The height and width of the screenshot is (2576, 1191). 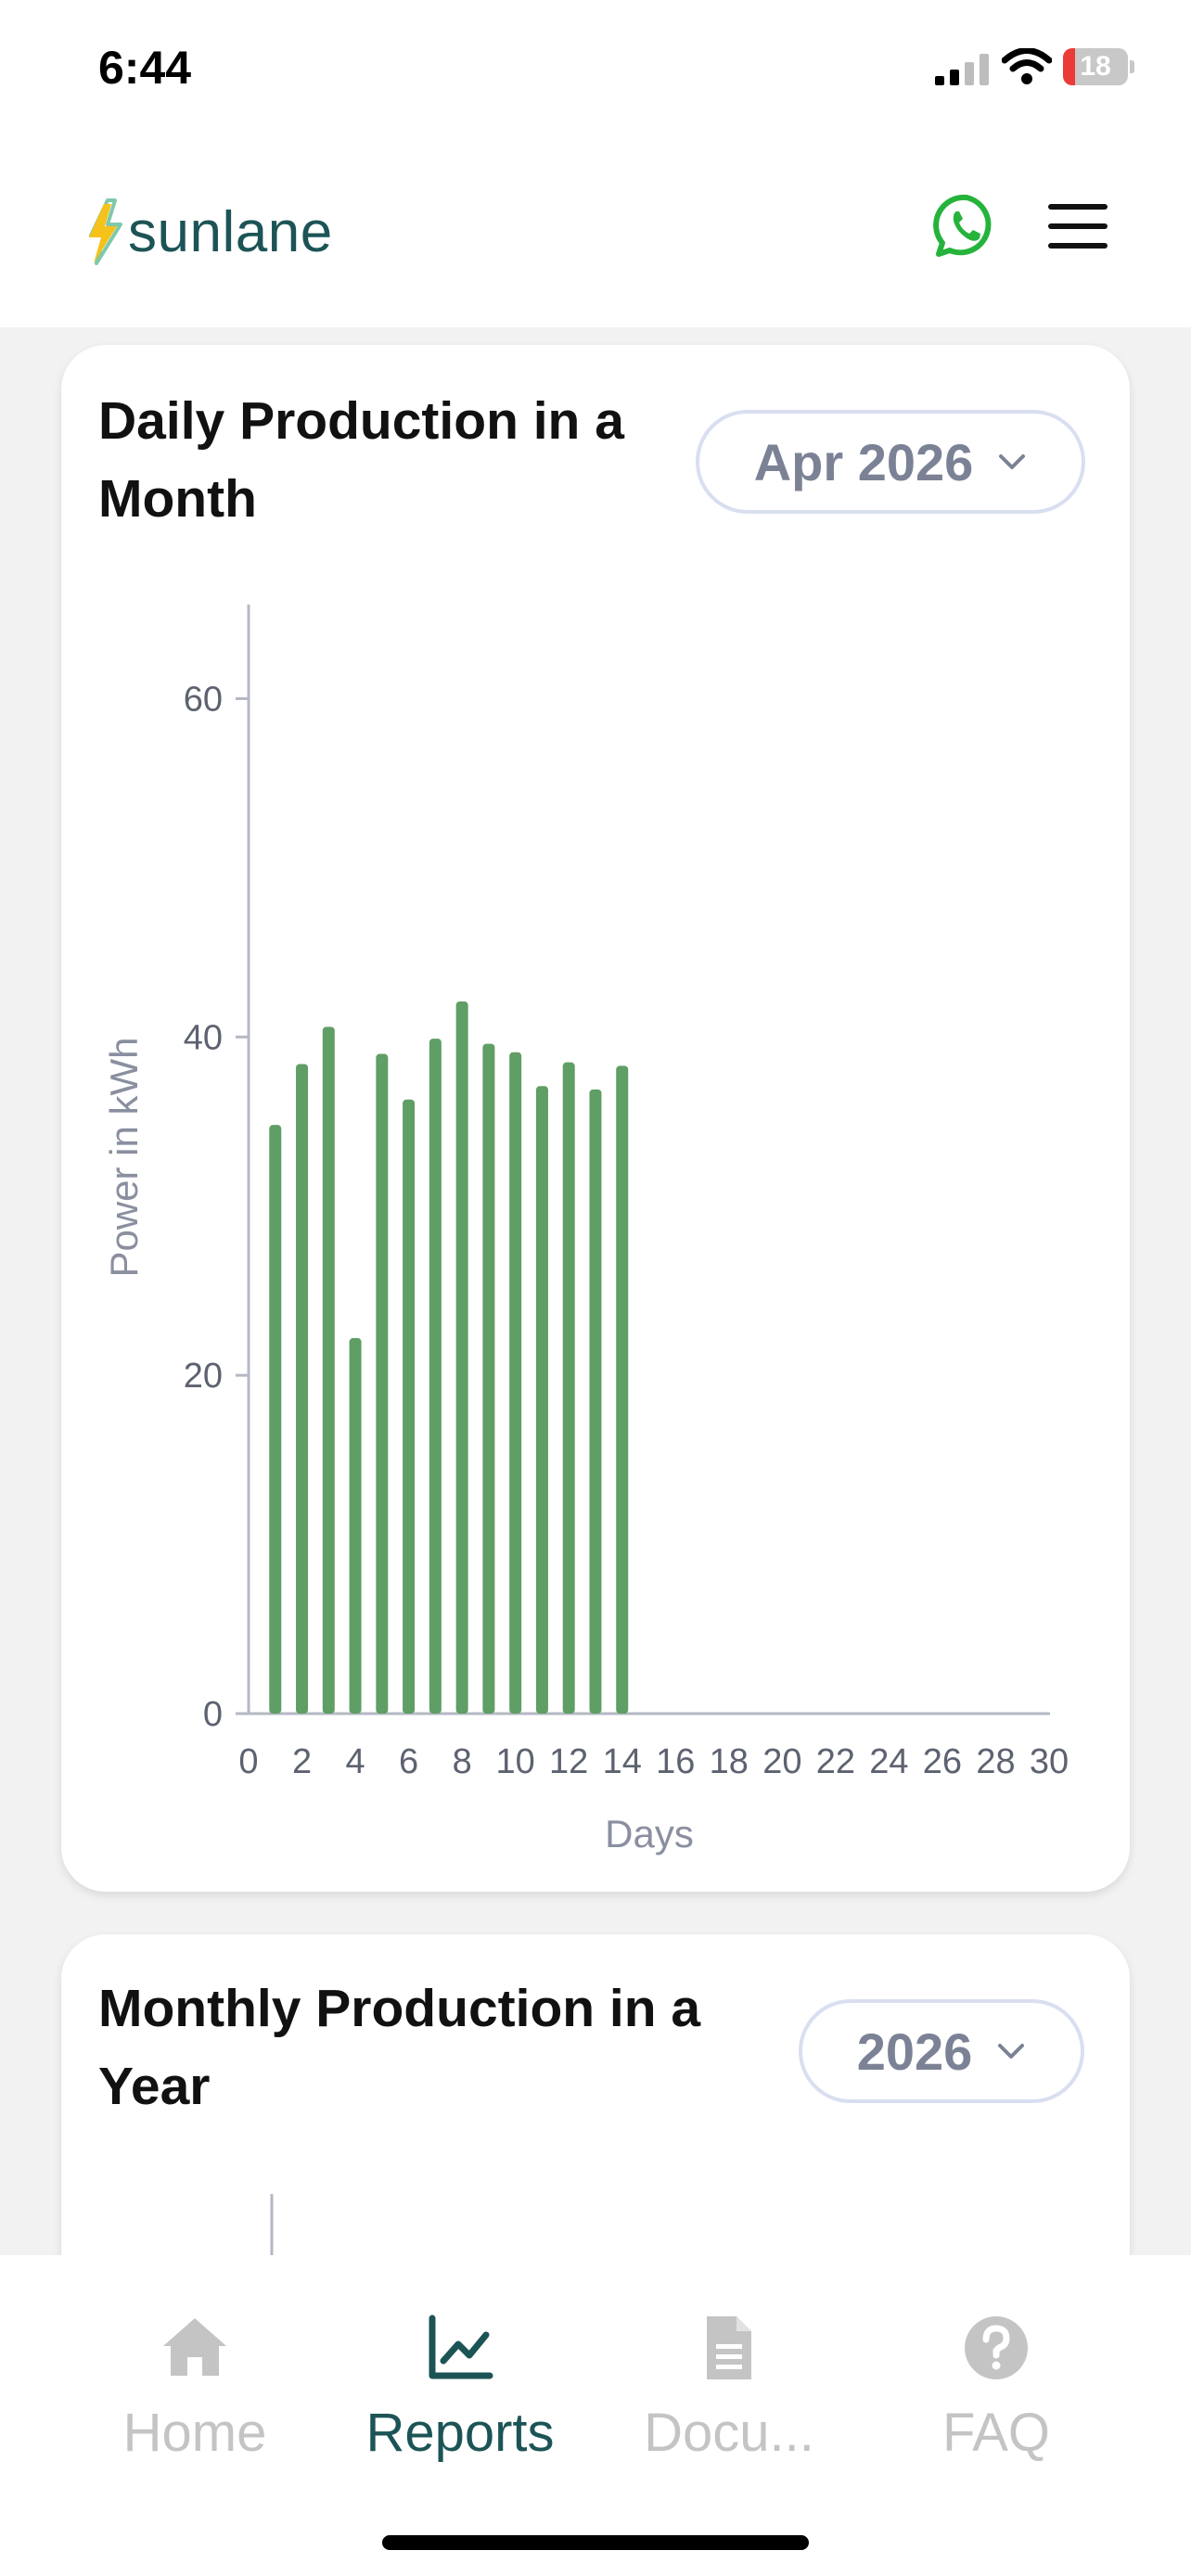 I want to click on lightning-bolt-icon, so click(x=105, y=232).